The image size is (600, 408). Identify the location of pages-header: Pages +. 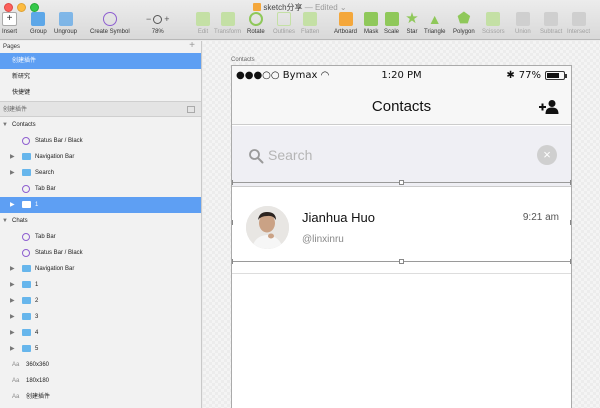
(100, 47).